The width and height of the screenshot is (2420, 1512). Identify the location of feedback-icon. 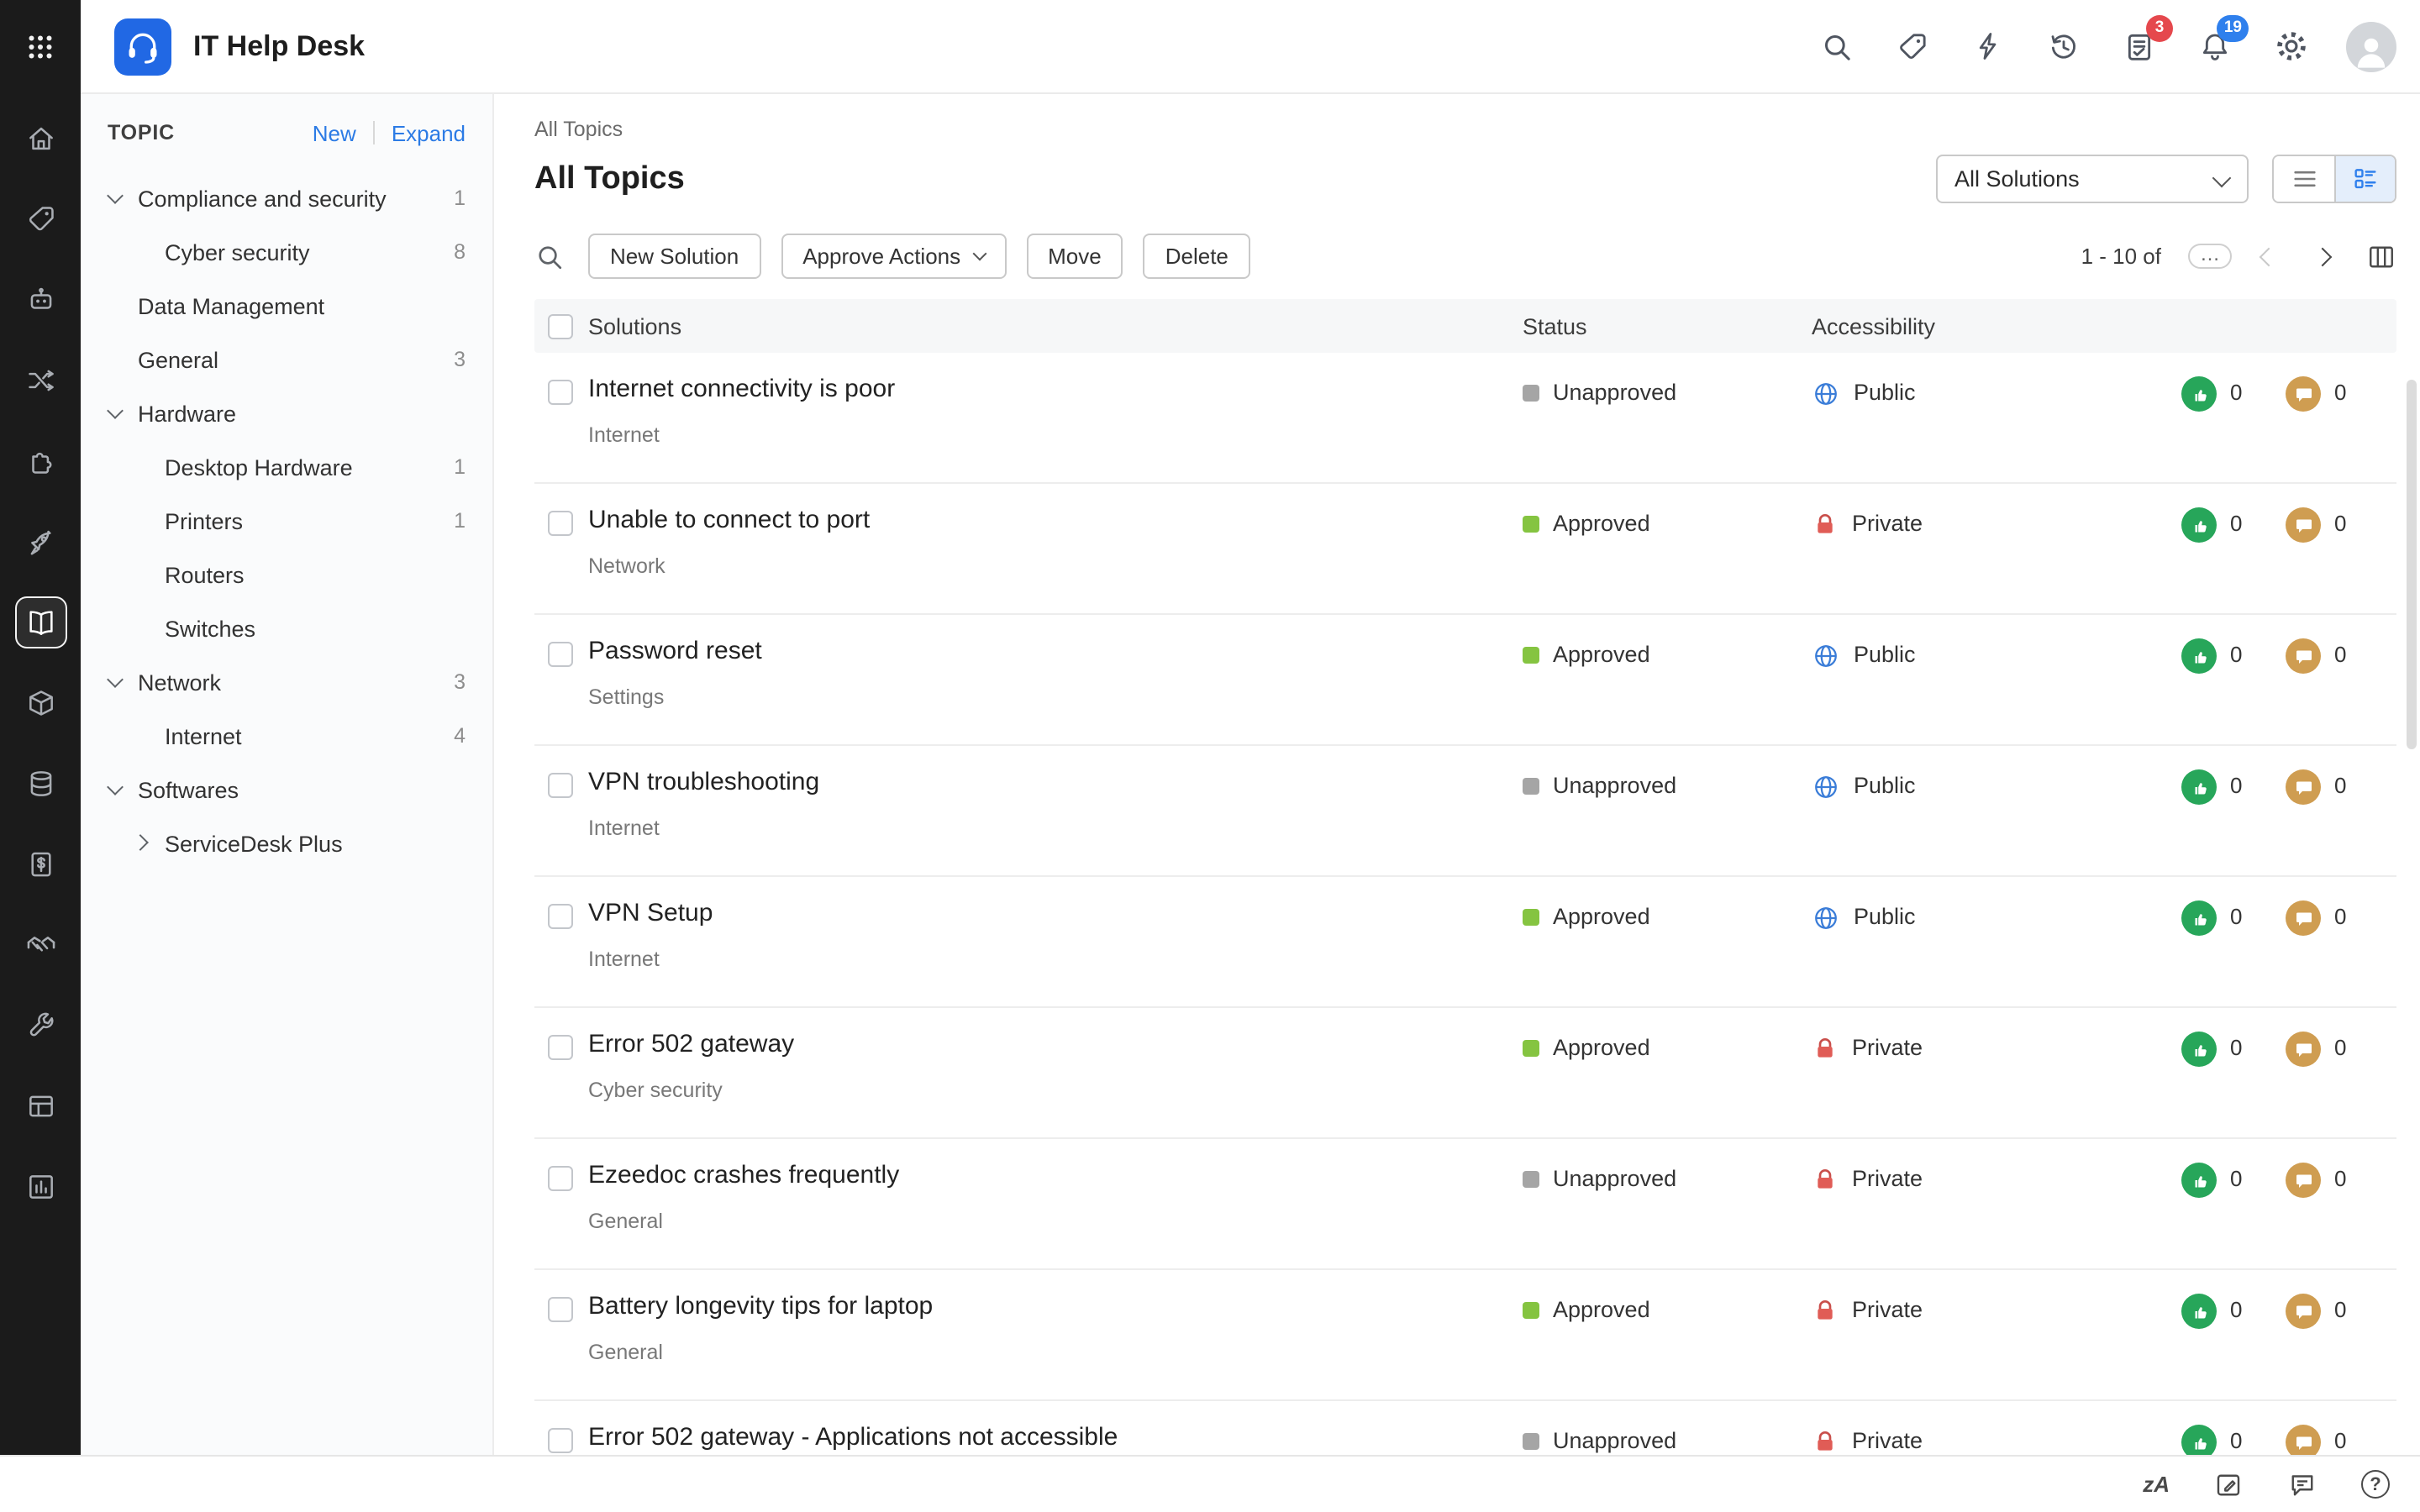
(2228, 1484).